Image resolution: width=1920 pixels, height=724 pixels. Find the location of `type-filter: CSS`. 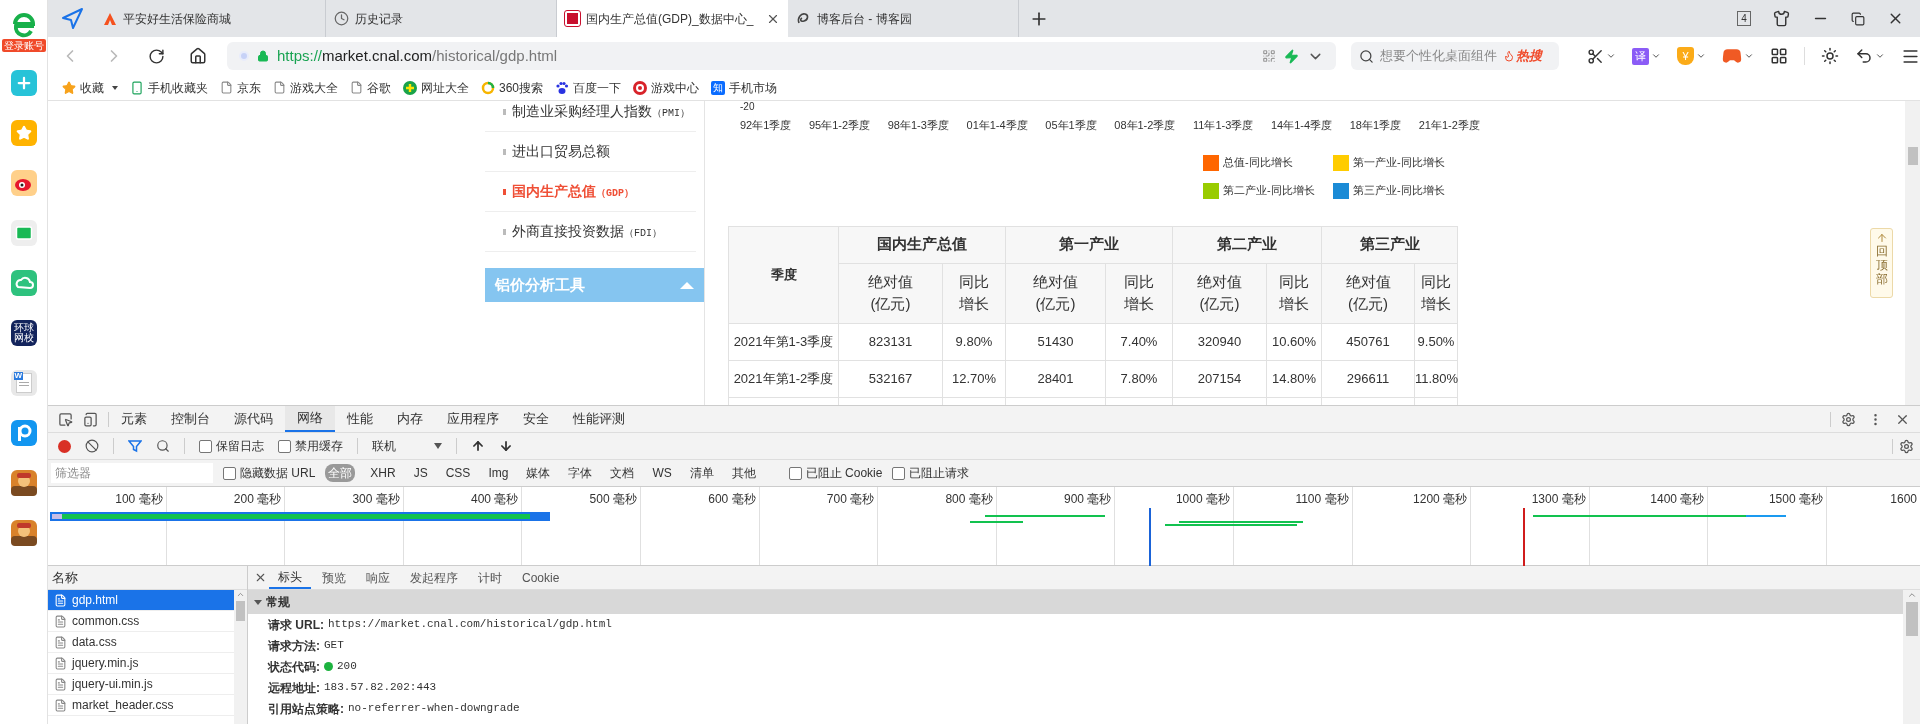

type-filter: CSS is located at coordinates (458, 473).